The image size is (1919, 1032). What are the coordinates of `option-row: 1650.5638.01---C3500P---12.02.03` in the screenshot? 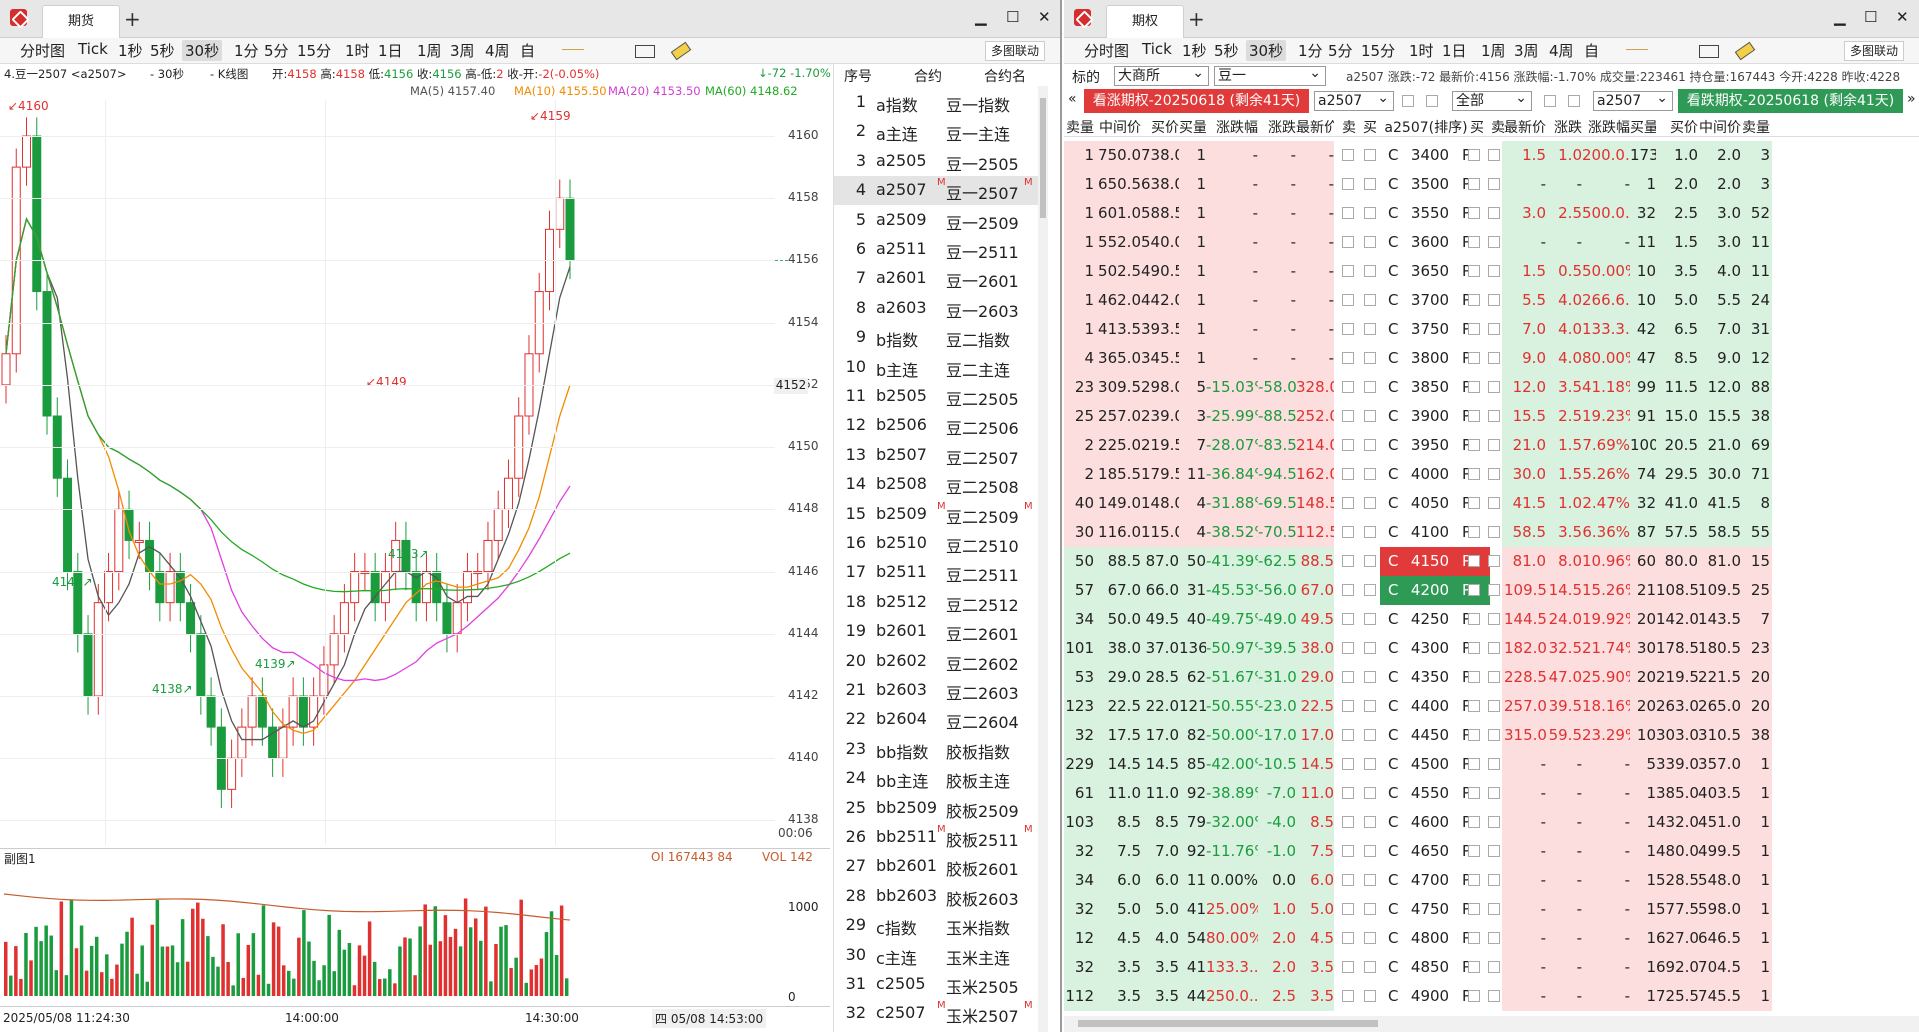 It's located at (1491, 184).